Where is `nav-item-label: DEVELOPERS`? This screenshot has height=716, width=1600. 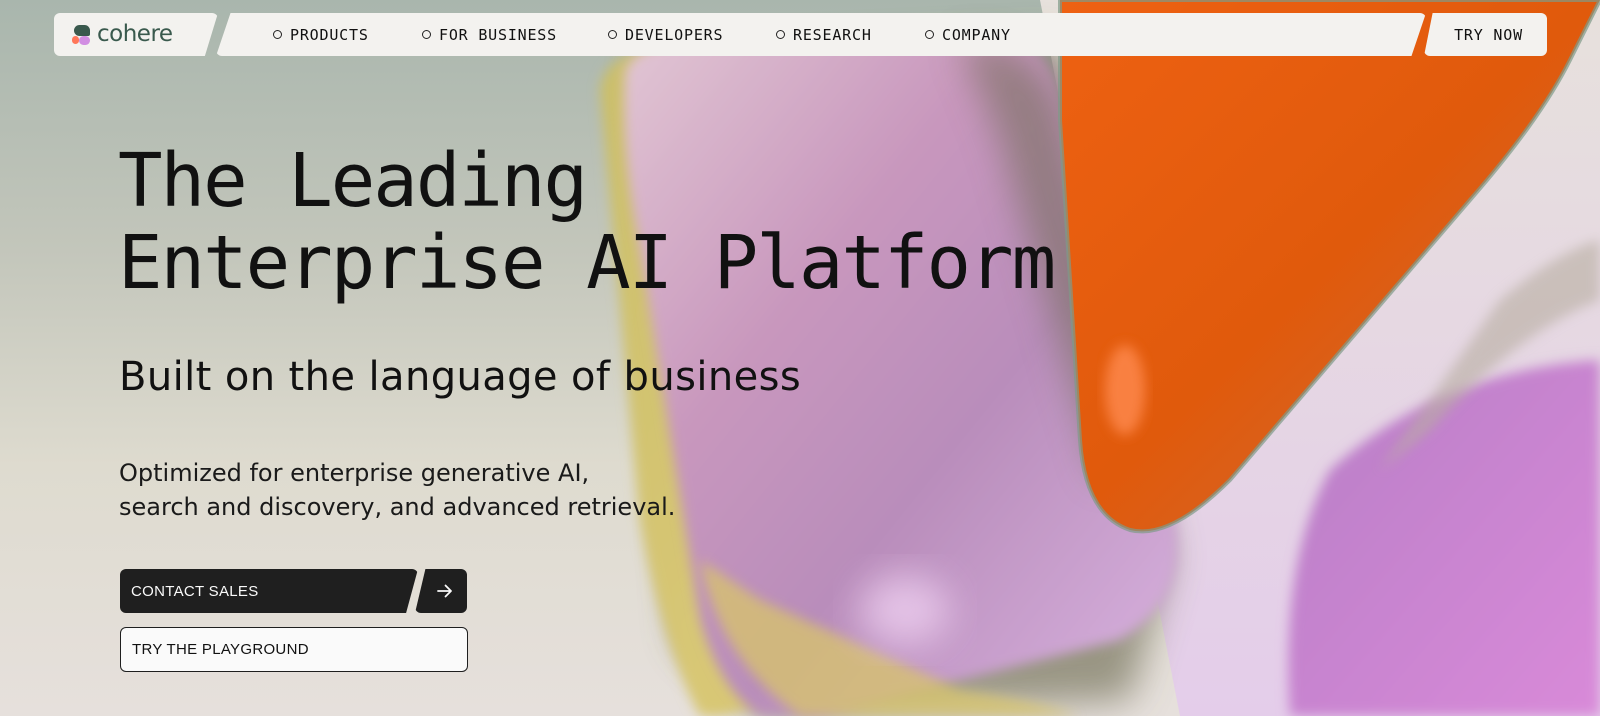
nav-item-label: DEVELOPERS is located at coordinates (674, 34).